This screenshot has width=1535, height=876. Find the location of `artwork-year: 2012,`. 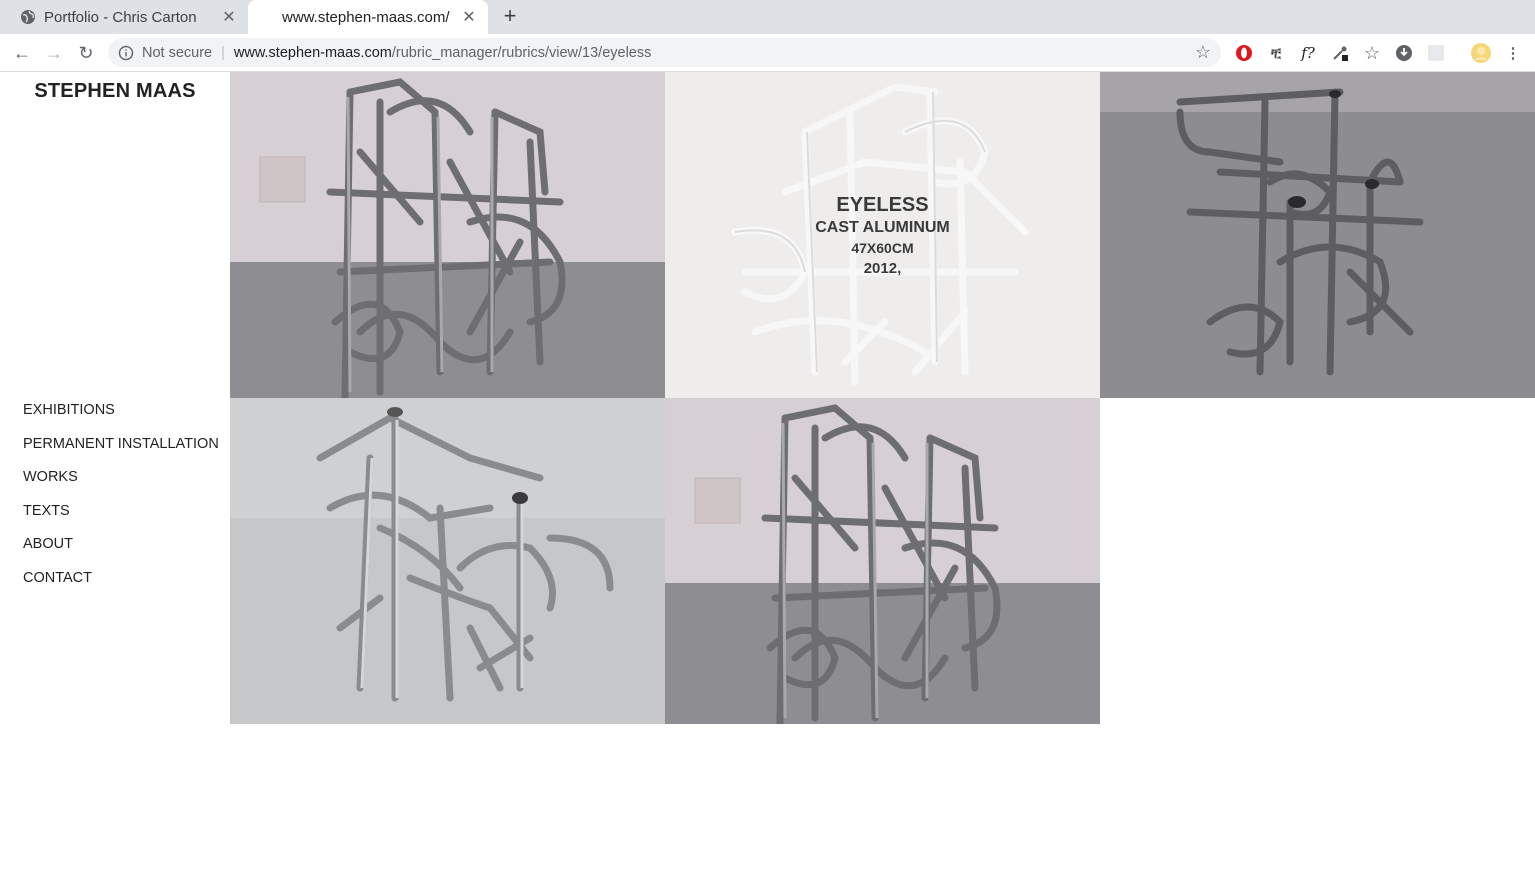

artwork-year: 2012, is located at coordinates (882, 268).